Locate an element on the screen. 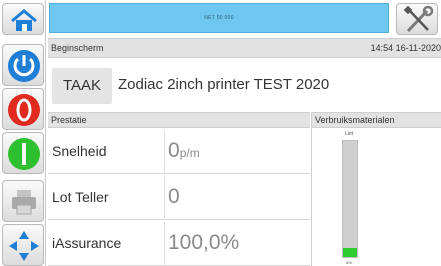  breadcrumb: Beginscherm 14:54 16-11-2020 is located at coordinates (244, 48).